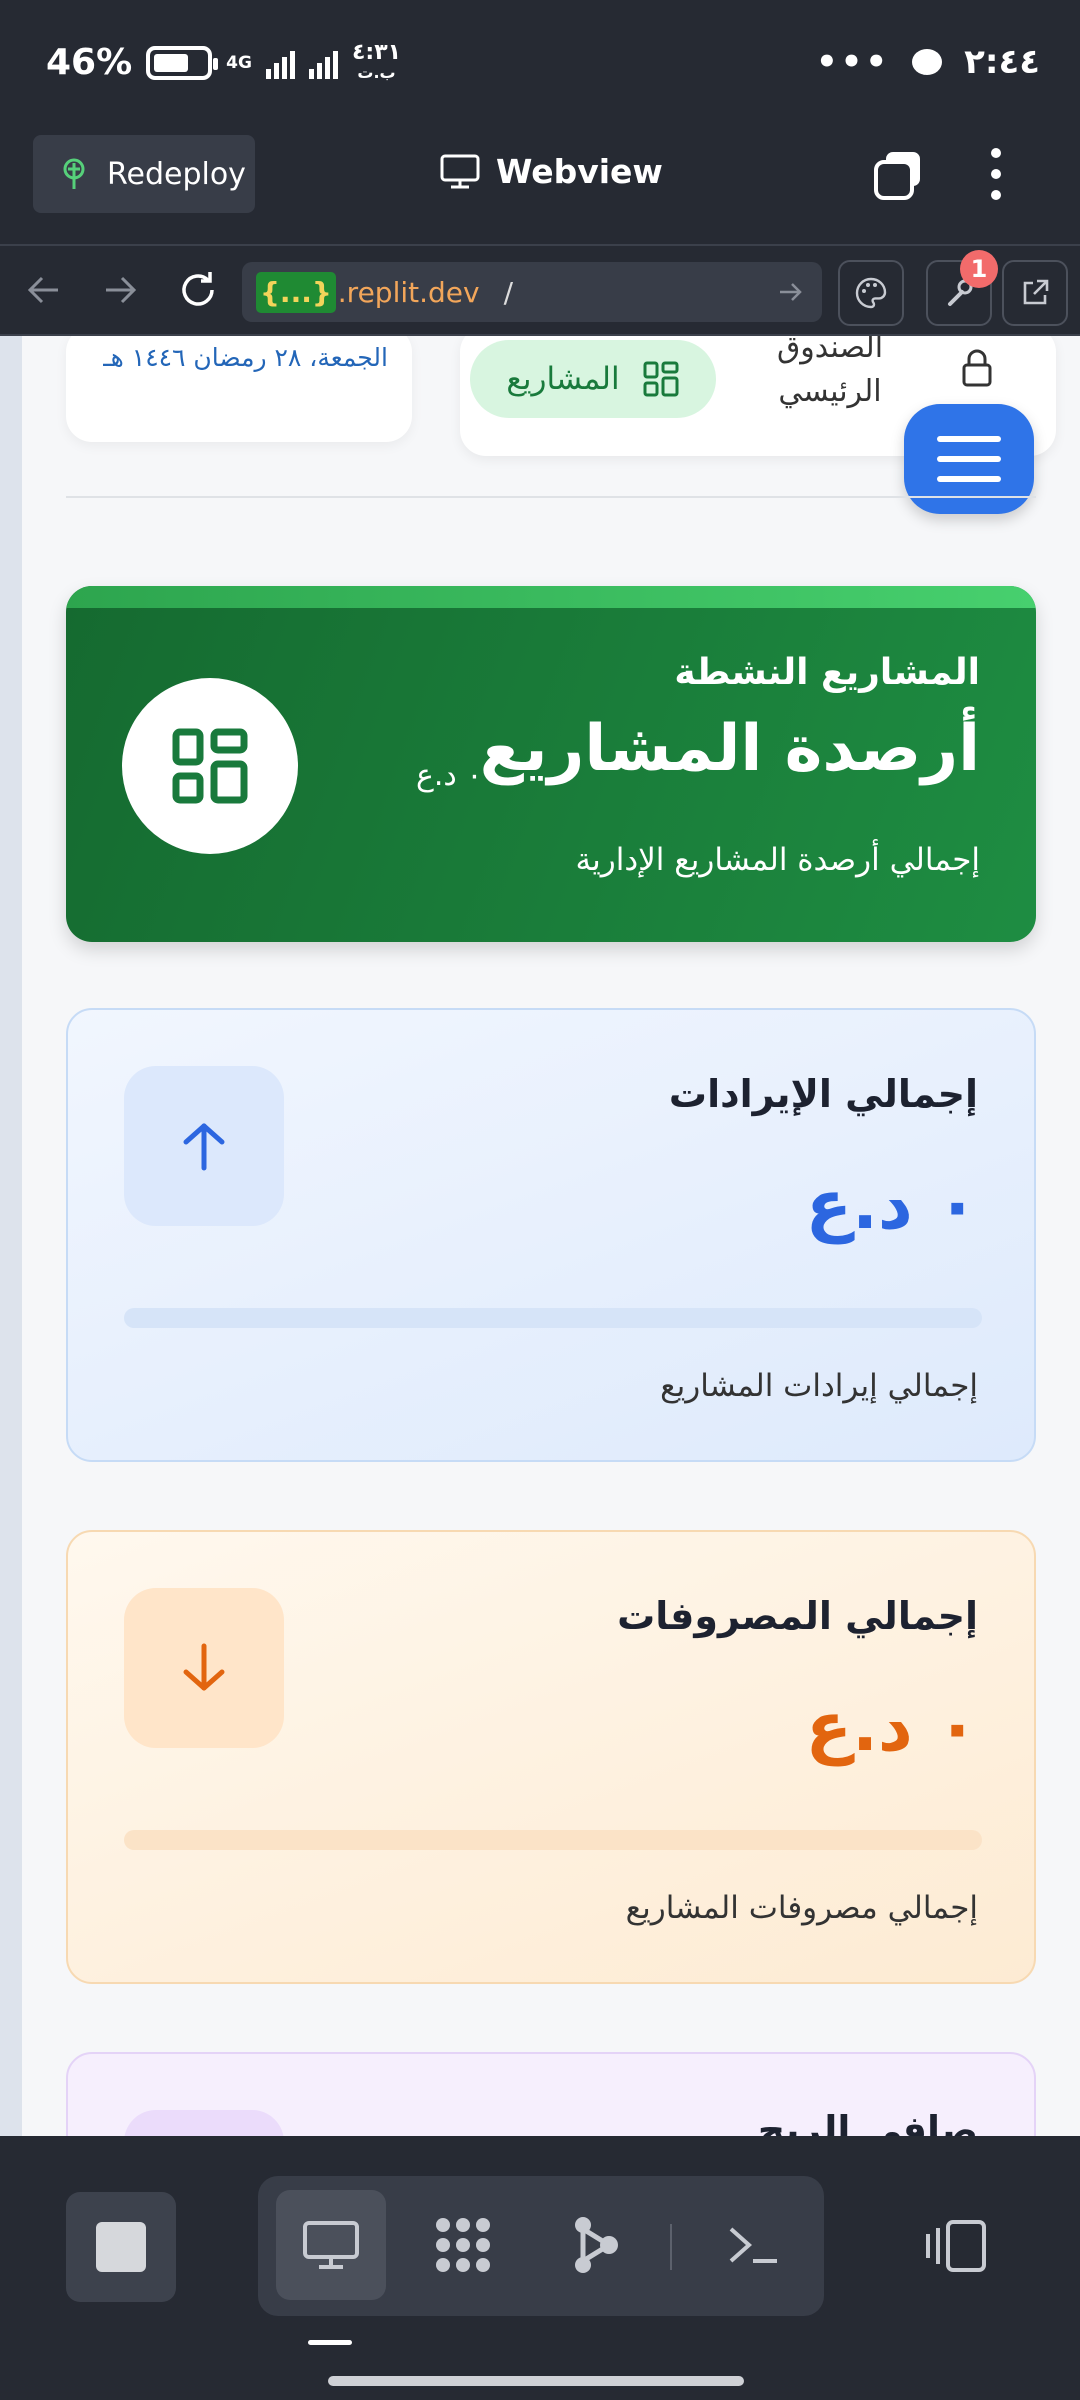  I want to click on net-profit-title: صافي الربح, so click(867, 2122).